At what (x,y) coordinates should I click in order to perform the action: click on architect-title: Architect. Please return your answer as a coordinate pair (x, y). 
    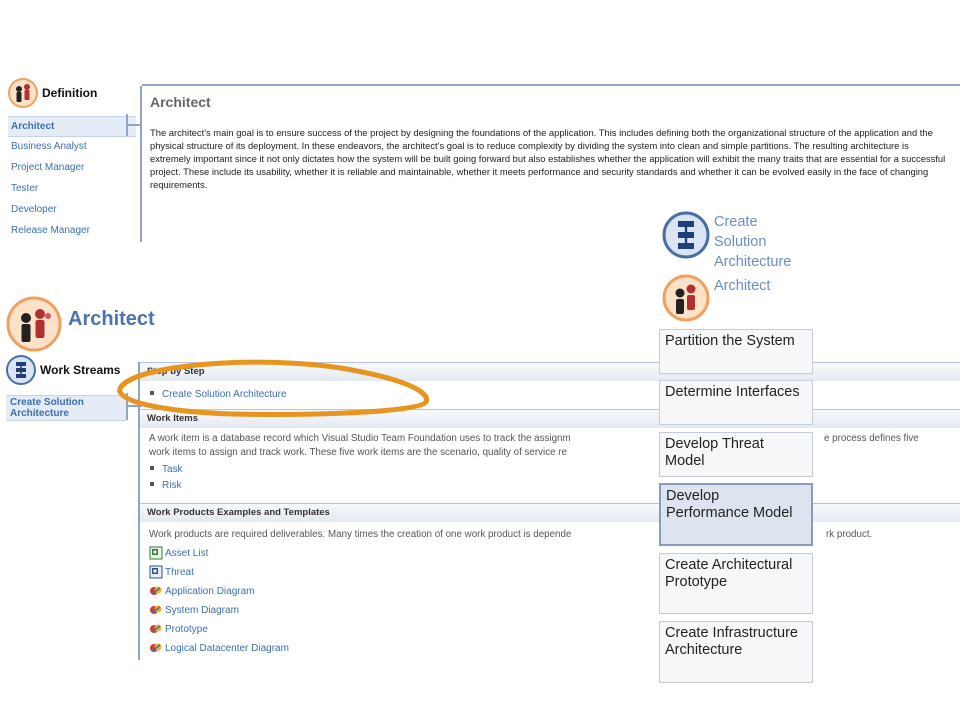
    Looking at the image, I should click on (111, 319).